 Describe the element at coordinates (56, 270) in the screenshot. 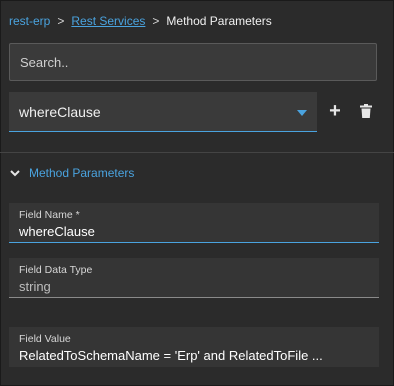

I see `field-label: Field Data Type` at that location.